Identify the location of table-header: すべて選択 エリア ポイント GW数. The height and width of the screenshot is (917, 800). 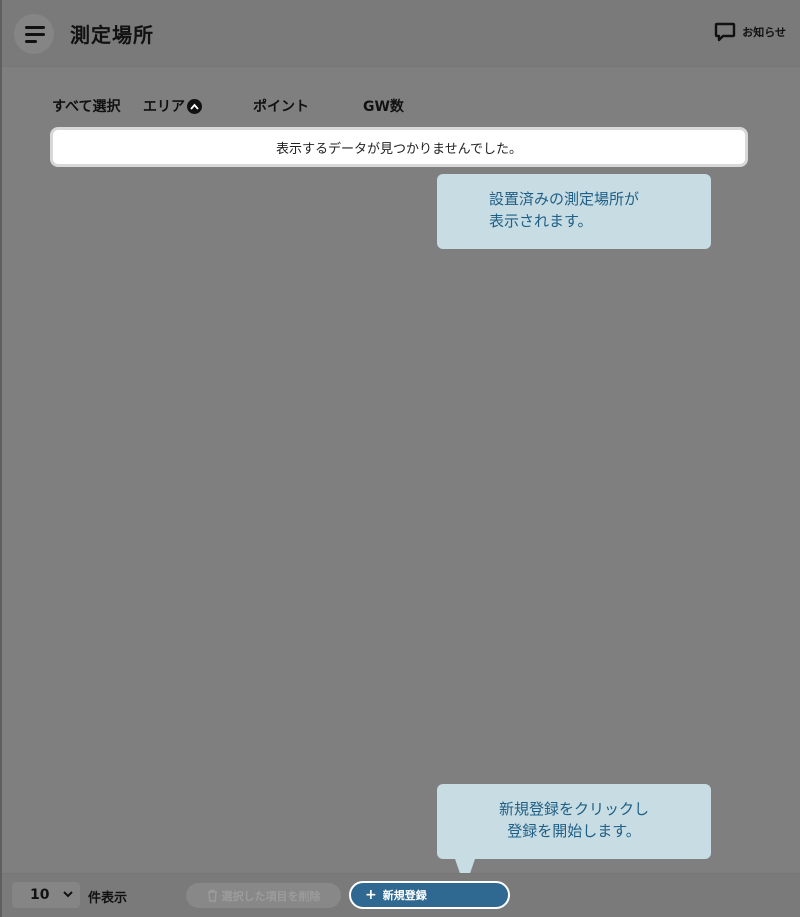
(228, 106).